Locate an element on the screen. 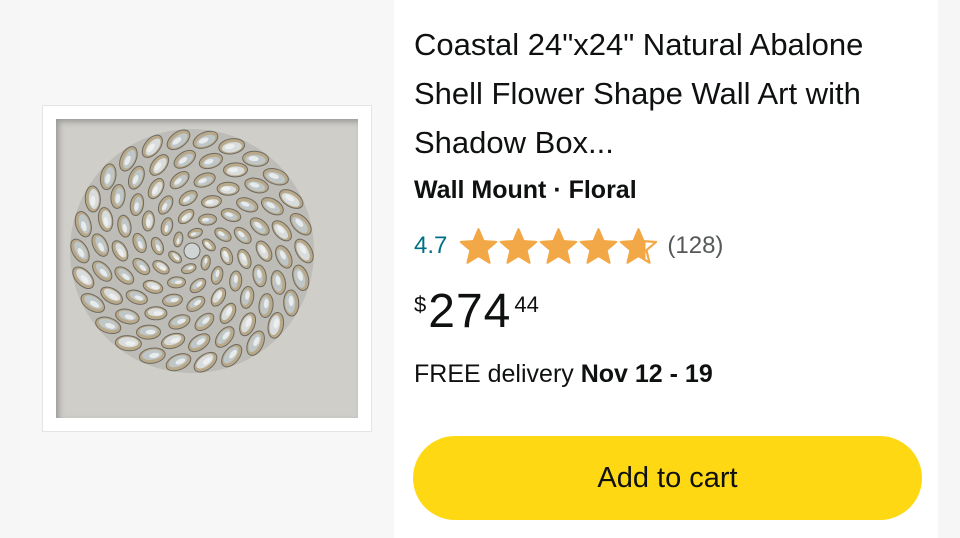 Image resolution: width=960 pixels, height=538 pixels. rating-value: 4.7 is located at coordinates (431, 245).